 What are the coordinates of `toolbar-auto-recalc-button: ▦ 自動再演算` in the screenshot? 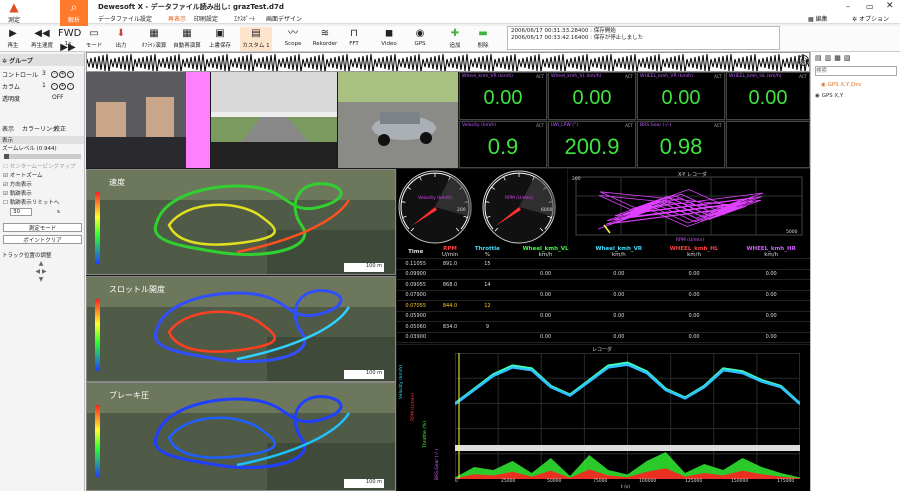 It's located at (187, 39).